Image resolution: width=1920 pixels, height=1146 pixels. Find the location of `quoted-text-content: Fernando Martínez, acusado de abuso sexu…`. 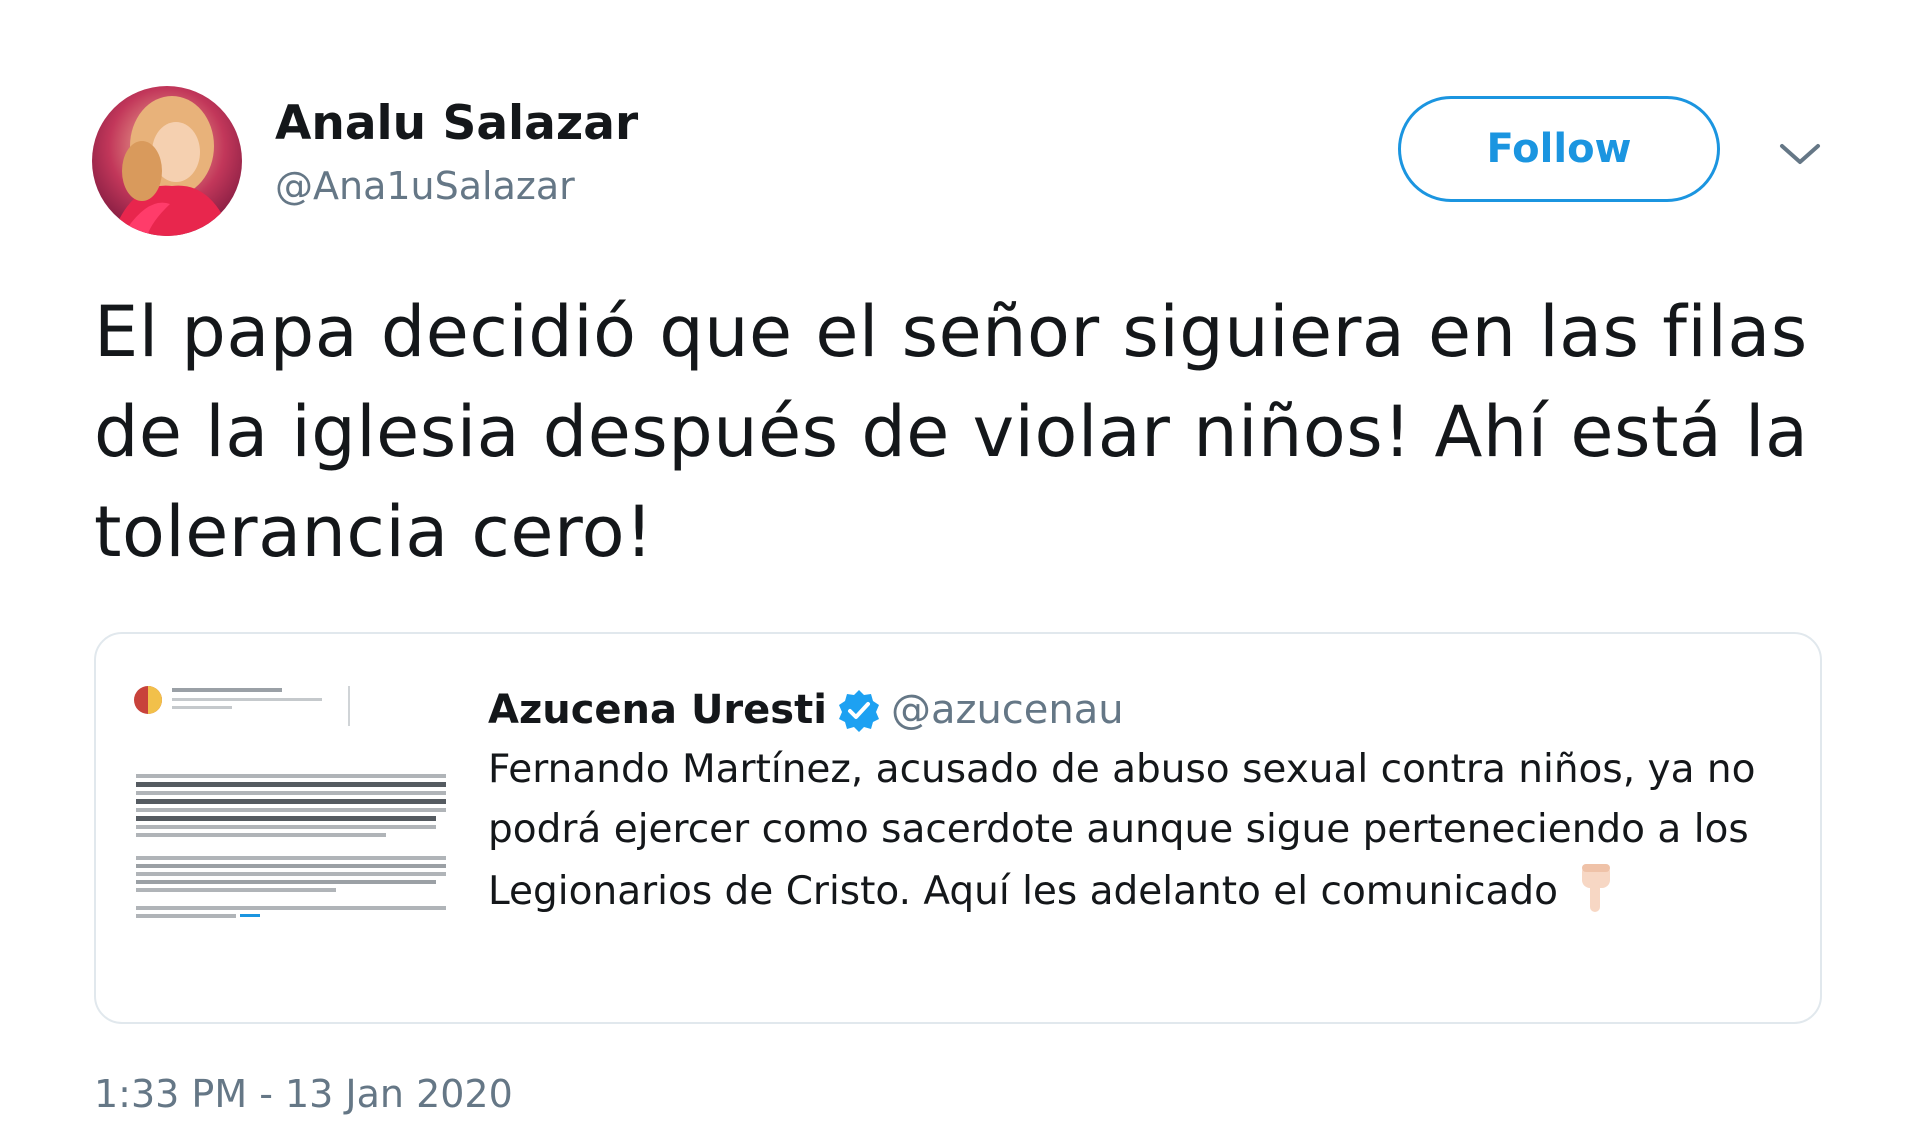

quoted-text-content: Fernando Martínez, acusado de abuso sexu… is located at coordinates (1122, 830).